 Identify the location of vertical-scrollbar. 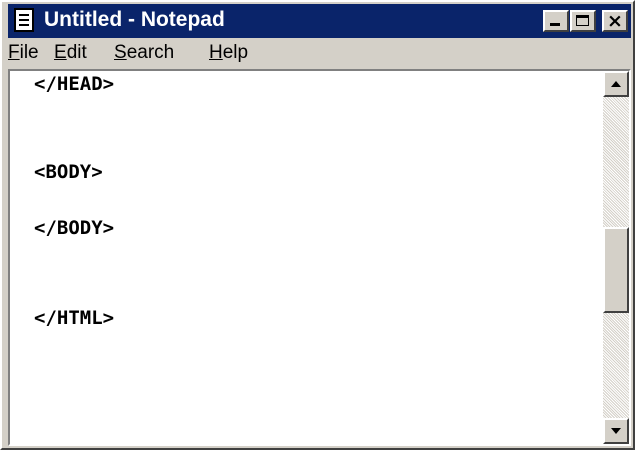
(616, 257).